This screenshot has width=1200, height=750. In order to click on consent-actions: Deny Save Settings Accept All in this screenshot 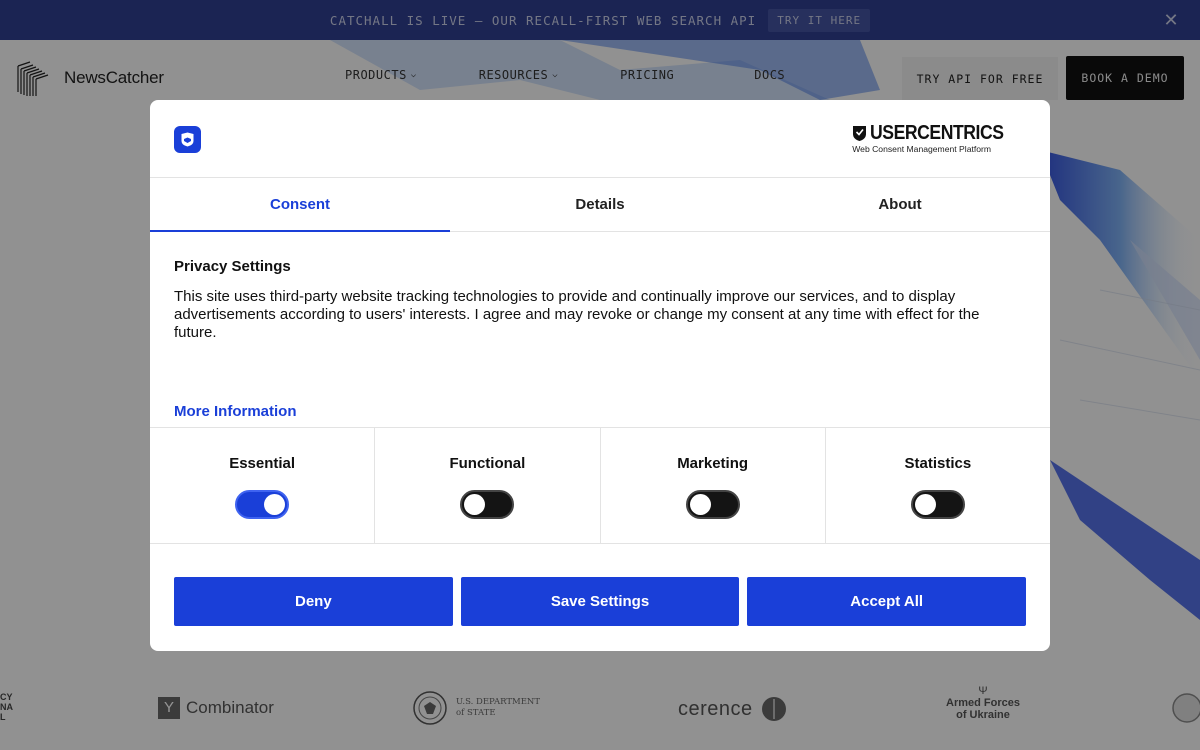, I will do `click(600, 585)`.